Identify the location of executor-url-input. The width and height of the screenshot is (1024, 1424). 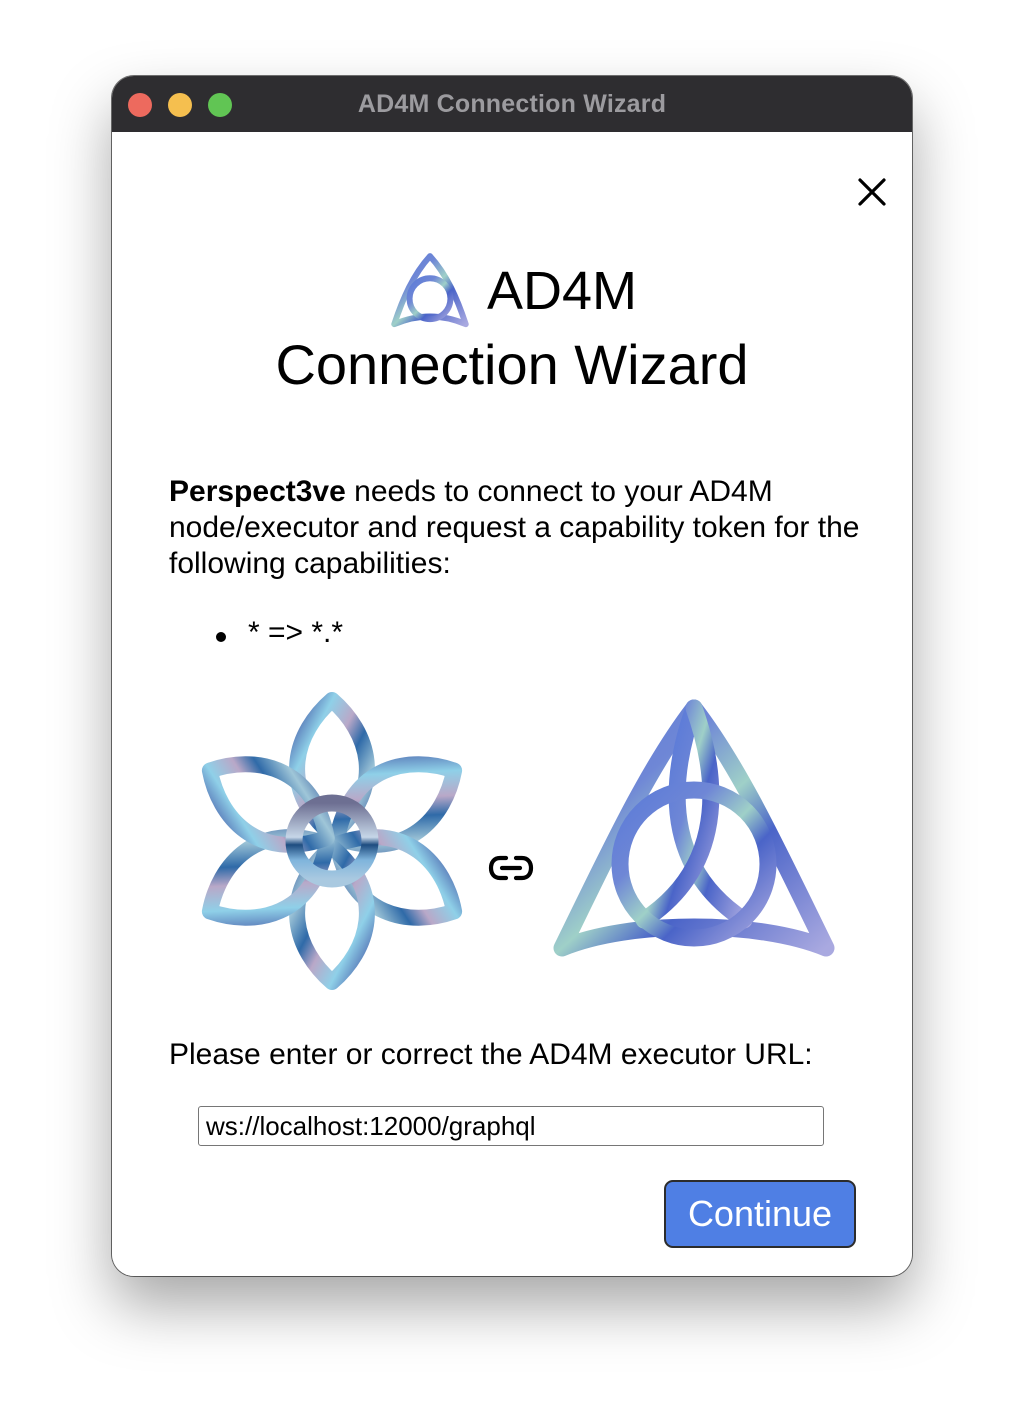
(511, 1126).